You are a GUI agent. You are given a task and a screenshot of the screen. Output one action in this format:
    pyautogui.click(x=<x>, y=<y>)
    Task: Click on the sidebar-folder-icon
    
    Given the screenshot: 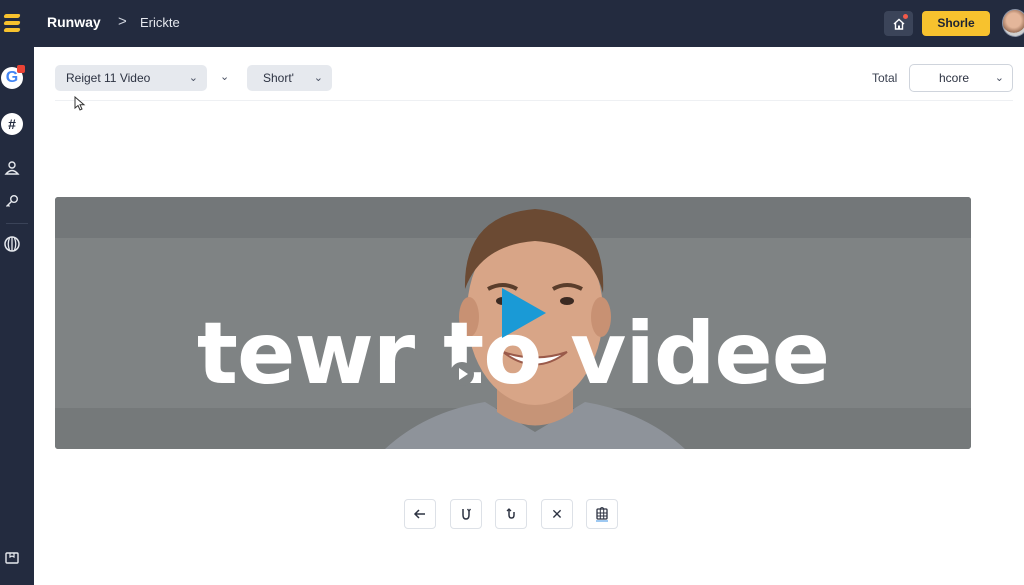 What is the action you would take?
    pyautogui.click(x=12, y=558)
    